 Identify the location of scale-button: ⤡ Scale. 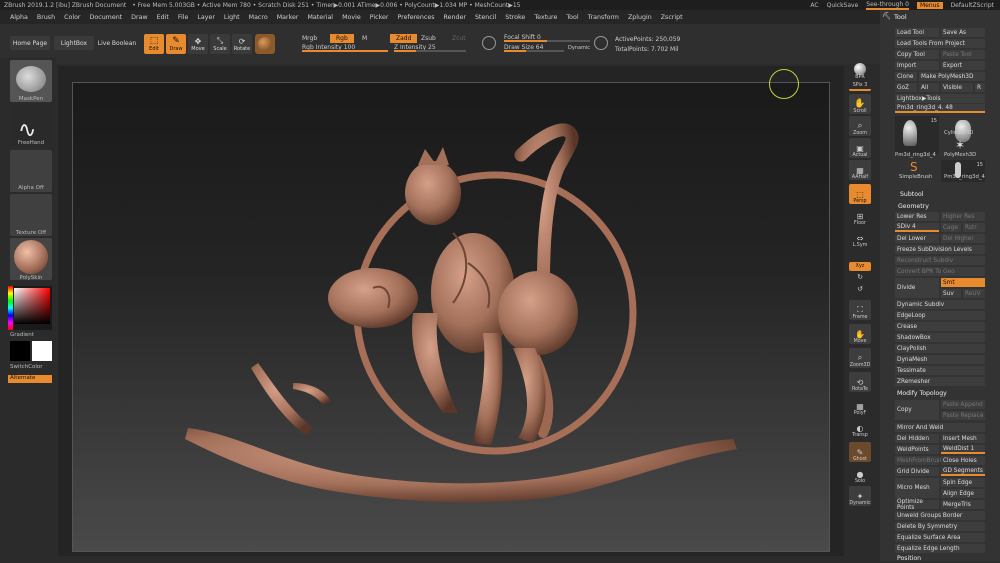
(220, 44).